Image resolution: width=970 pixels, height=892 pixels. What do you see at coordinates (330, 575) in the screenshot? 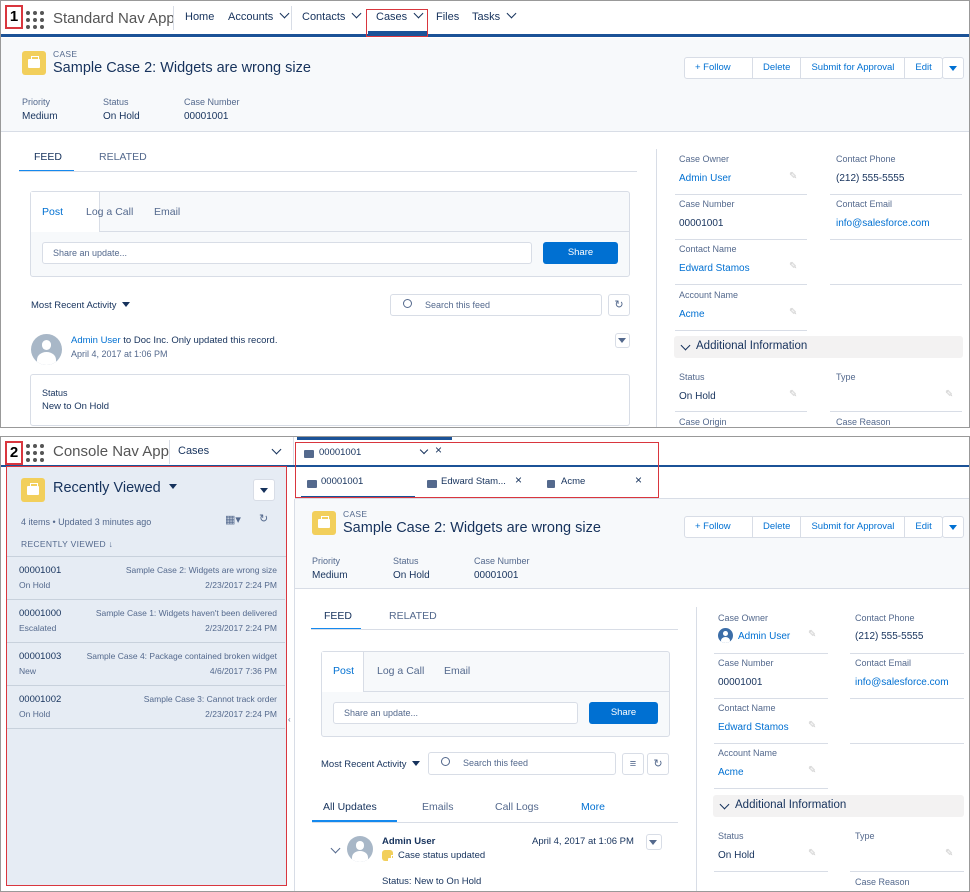
I see `highlight-value: Medium` at bounding box center [330, 575].